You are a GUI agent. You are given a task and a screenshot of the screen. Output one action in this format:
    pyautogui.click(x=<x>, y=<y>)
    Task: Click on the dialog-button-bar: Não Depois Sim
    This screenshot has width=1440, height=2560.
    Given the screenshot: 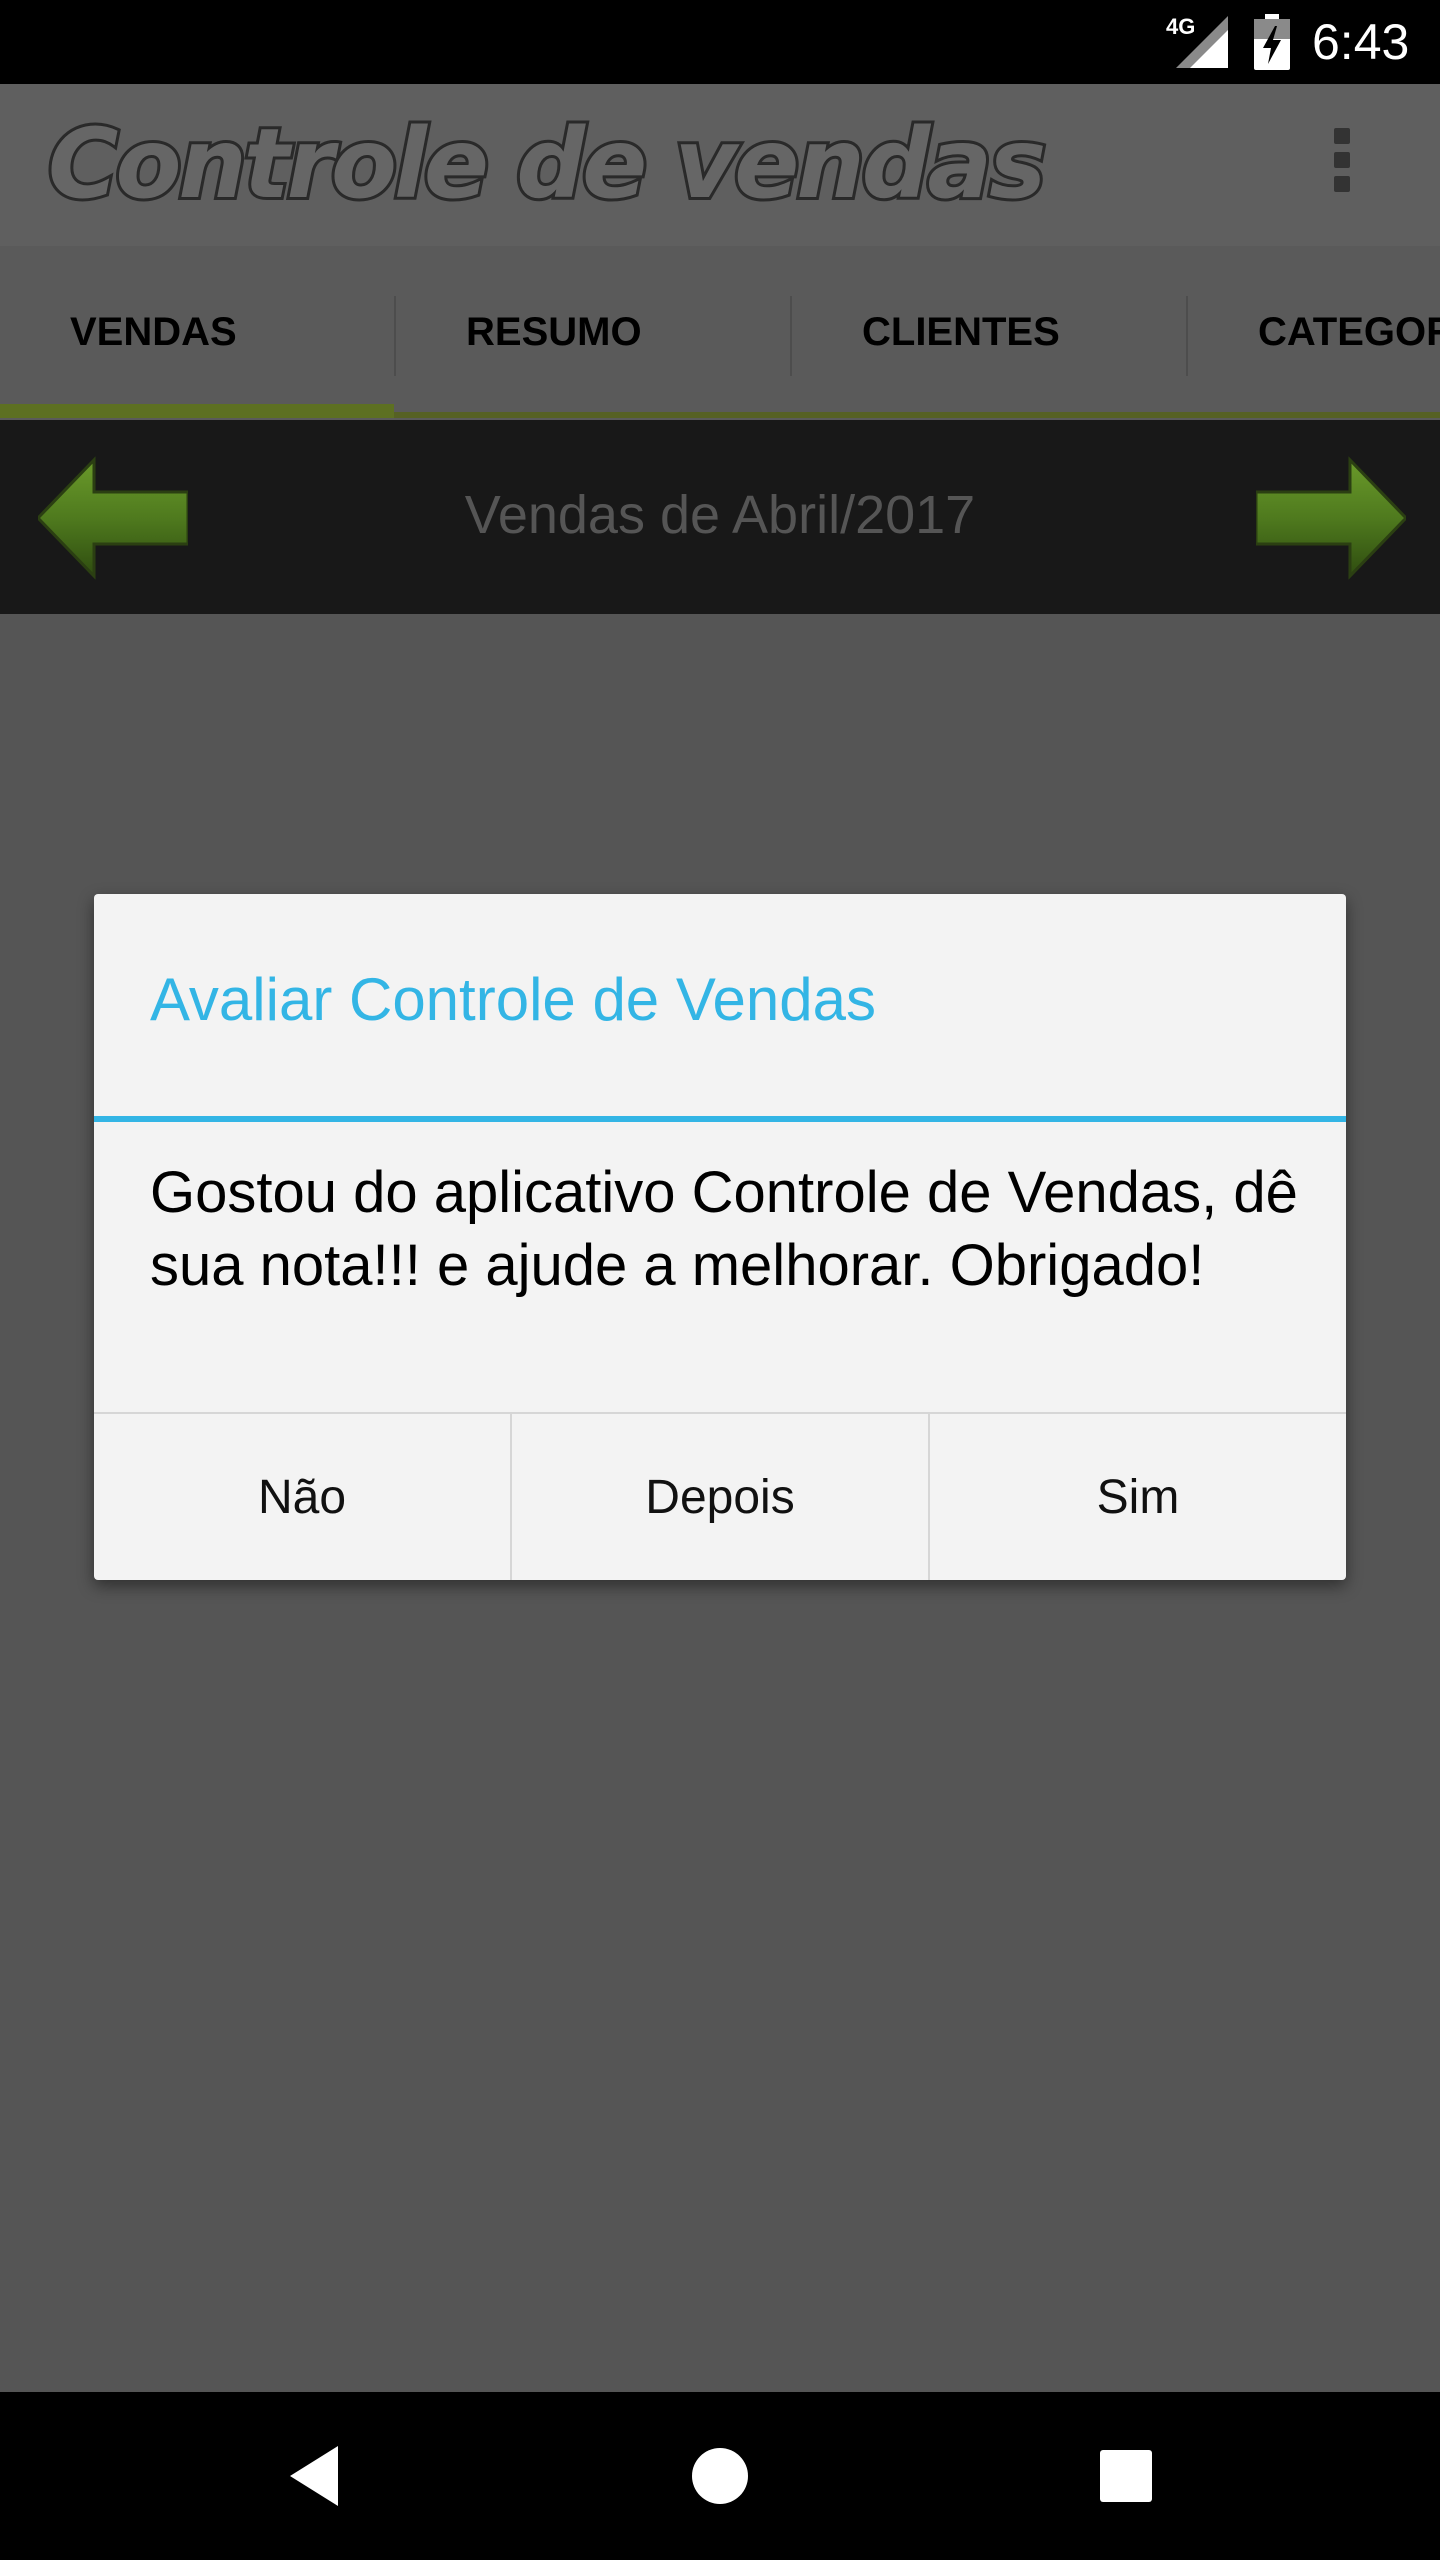 What is the action you would take?
    pyautogui.click(x=720, y=1496)
    